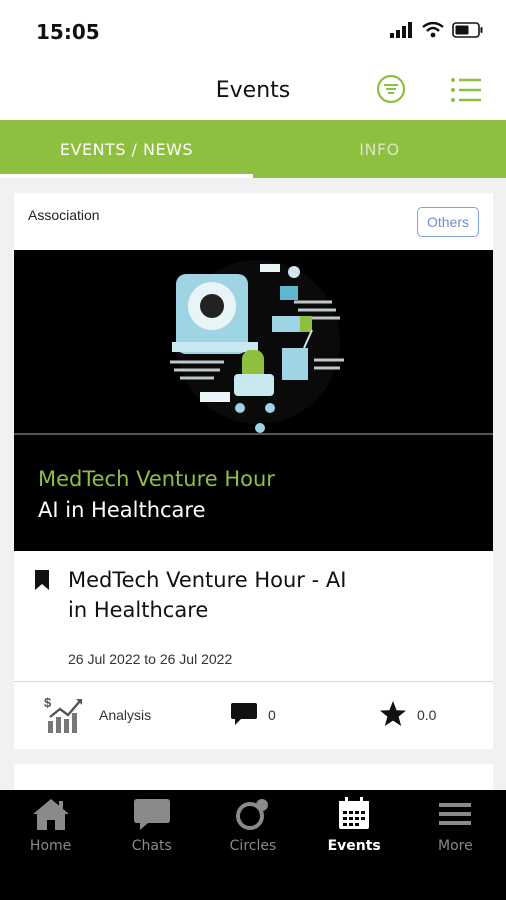 Image resolution: width=506 pixels, height=900 pixels. Describe the element at coordinates (253, 30) in the screenshot. I see `status-bar: 15:05` at that location.